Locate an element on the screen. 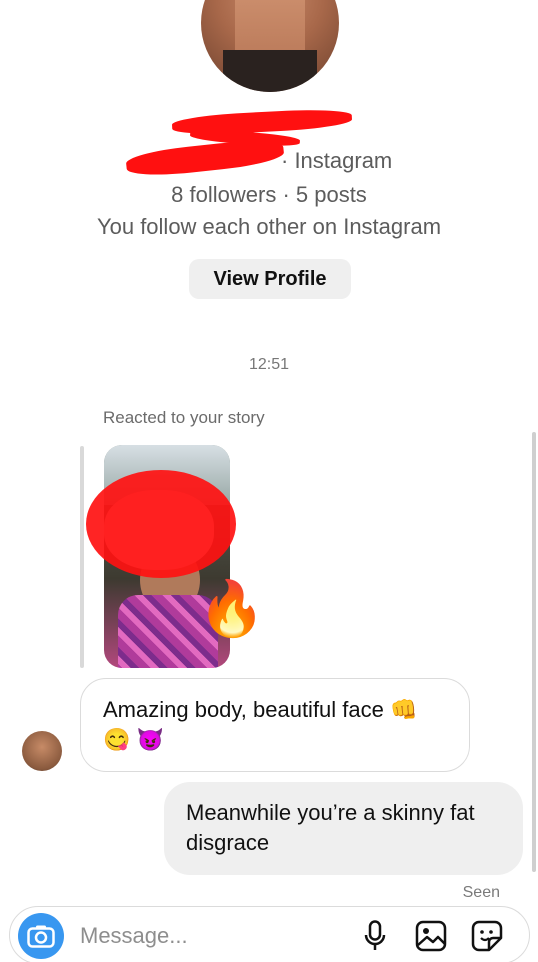 This screenshot has height=962, width=538. message-timestamp: 12:51 is located at coordinates (269, 364).